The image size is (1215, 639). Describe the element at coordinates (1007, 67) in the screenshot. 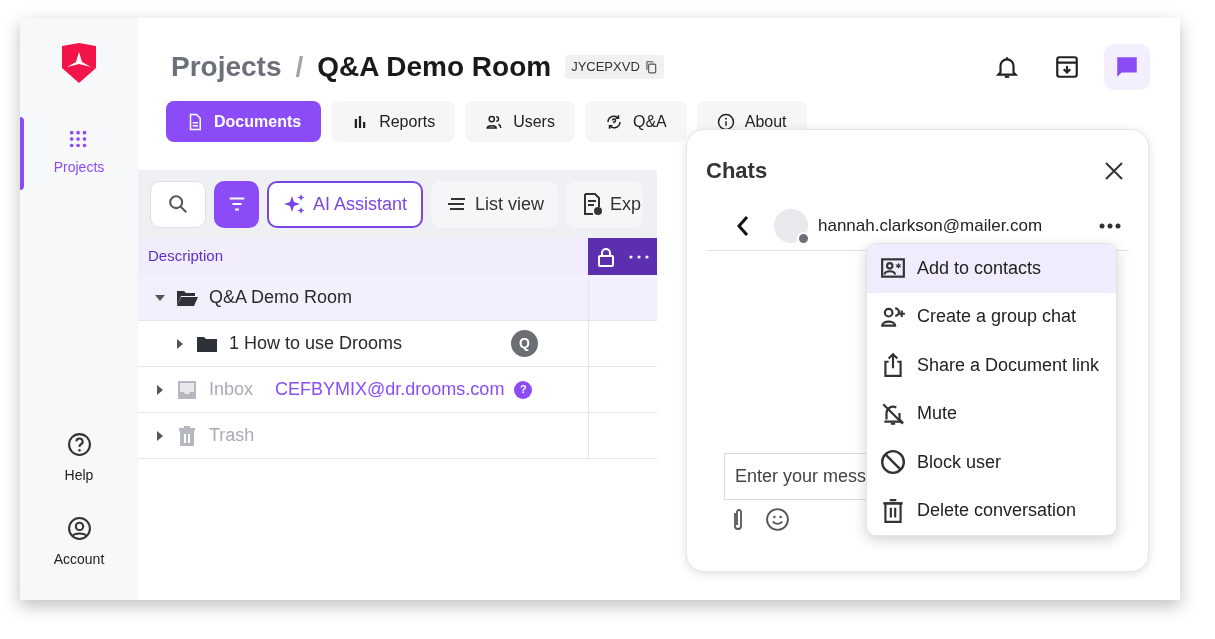

I see `bell-icon` at that location.